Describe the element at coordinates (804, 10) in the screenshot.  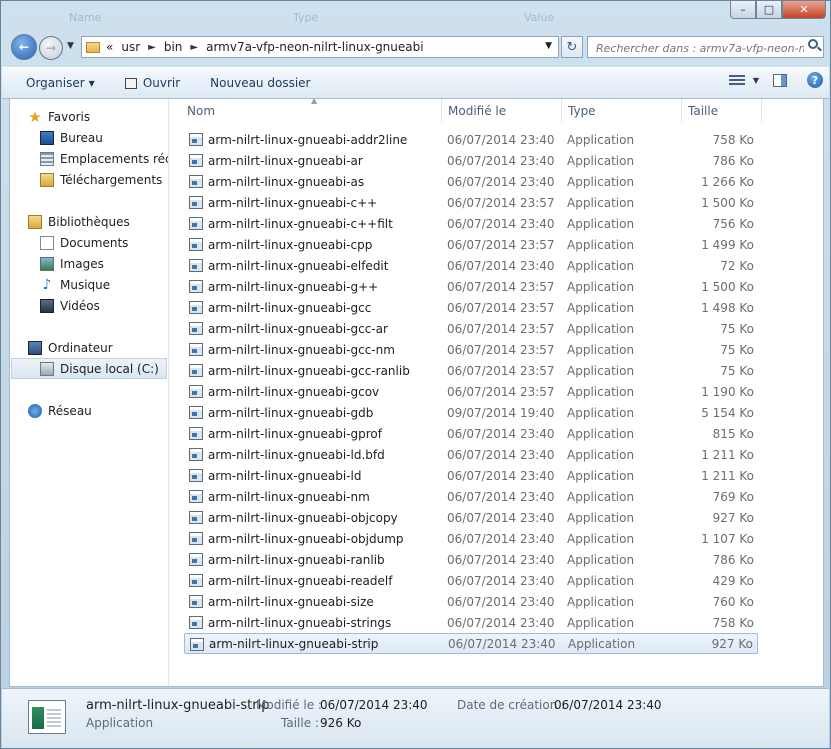
I see `close-button: ✕` at that location.